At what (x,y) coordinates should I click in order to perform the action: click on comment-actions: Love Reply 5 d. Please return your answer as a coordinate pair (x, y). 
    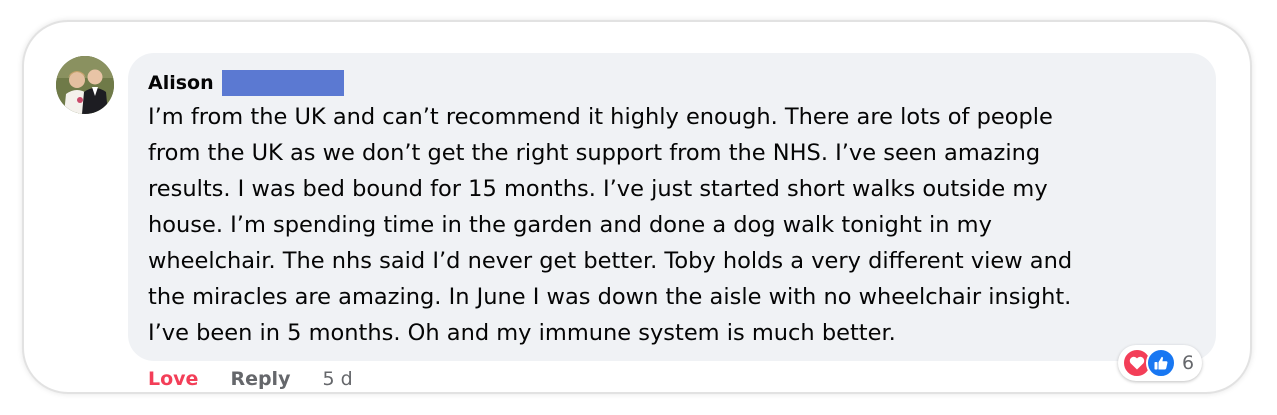
    Looking at the image, I should click on (250, 379).